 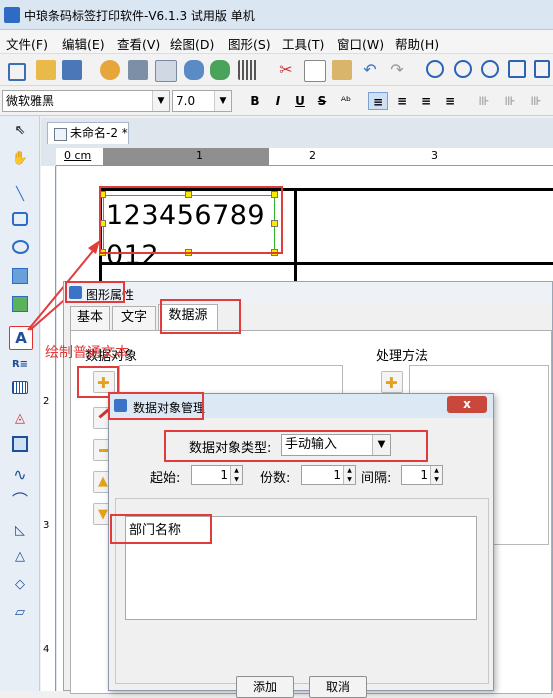 I want to click on triangle-tool-icon: △, so click(x=20, y=557).